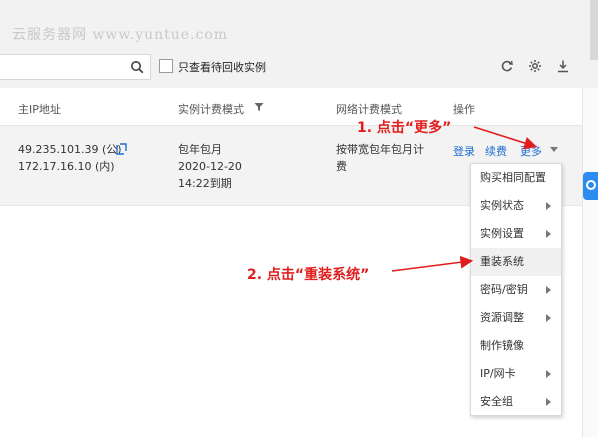  I want to click on menu-item-reinstall-system: 重装系统, so click(516, 262).